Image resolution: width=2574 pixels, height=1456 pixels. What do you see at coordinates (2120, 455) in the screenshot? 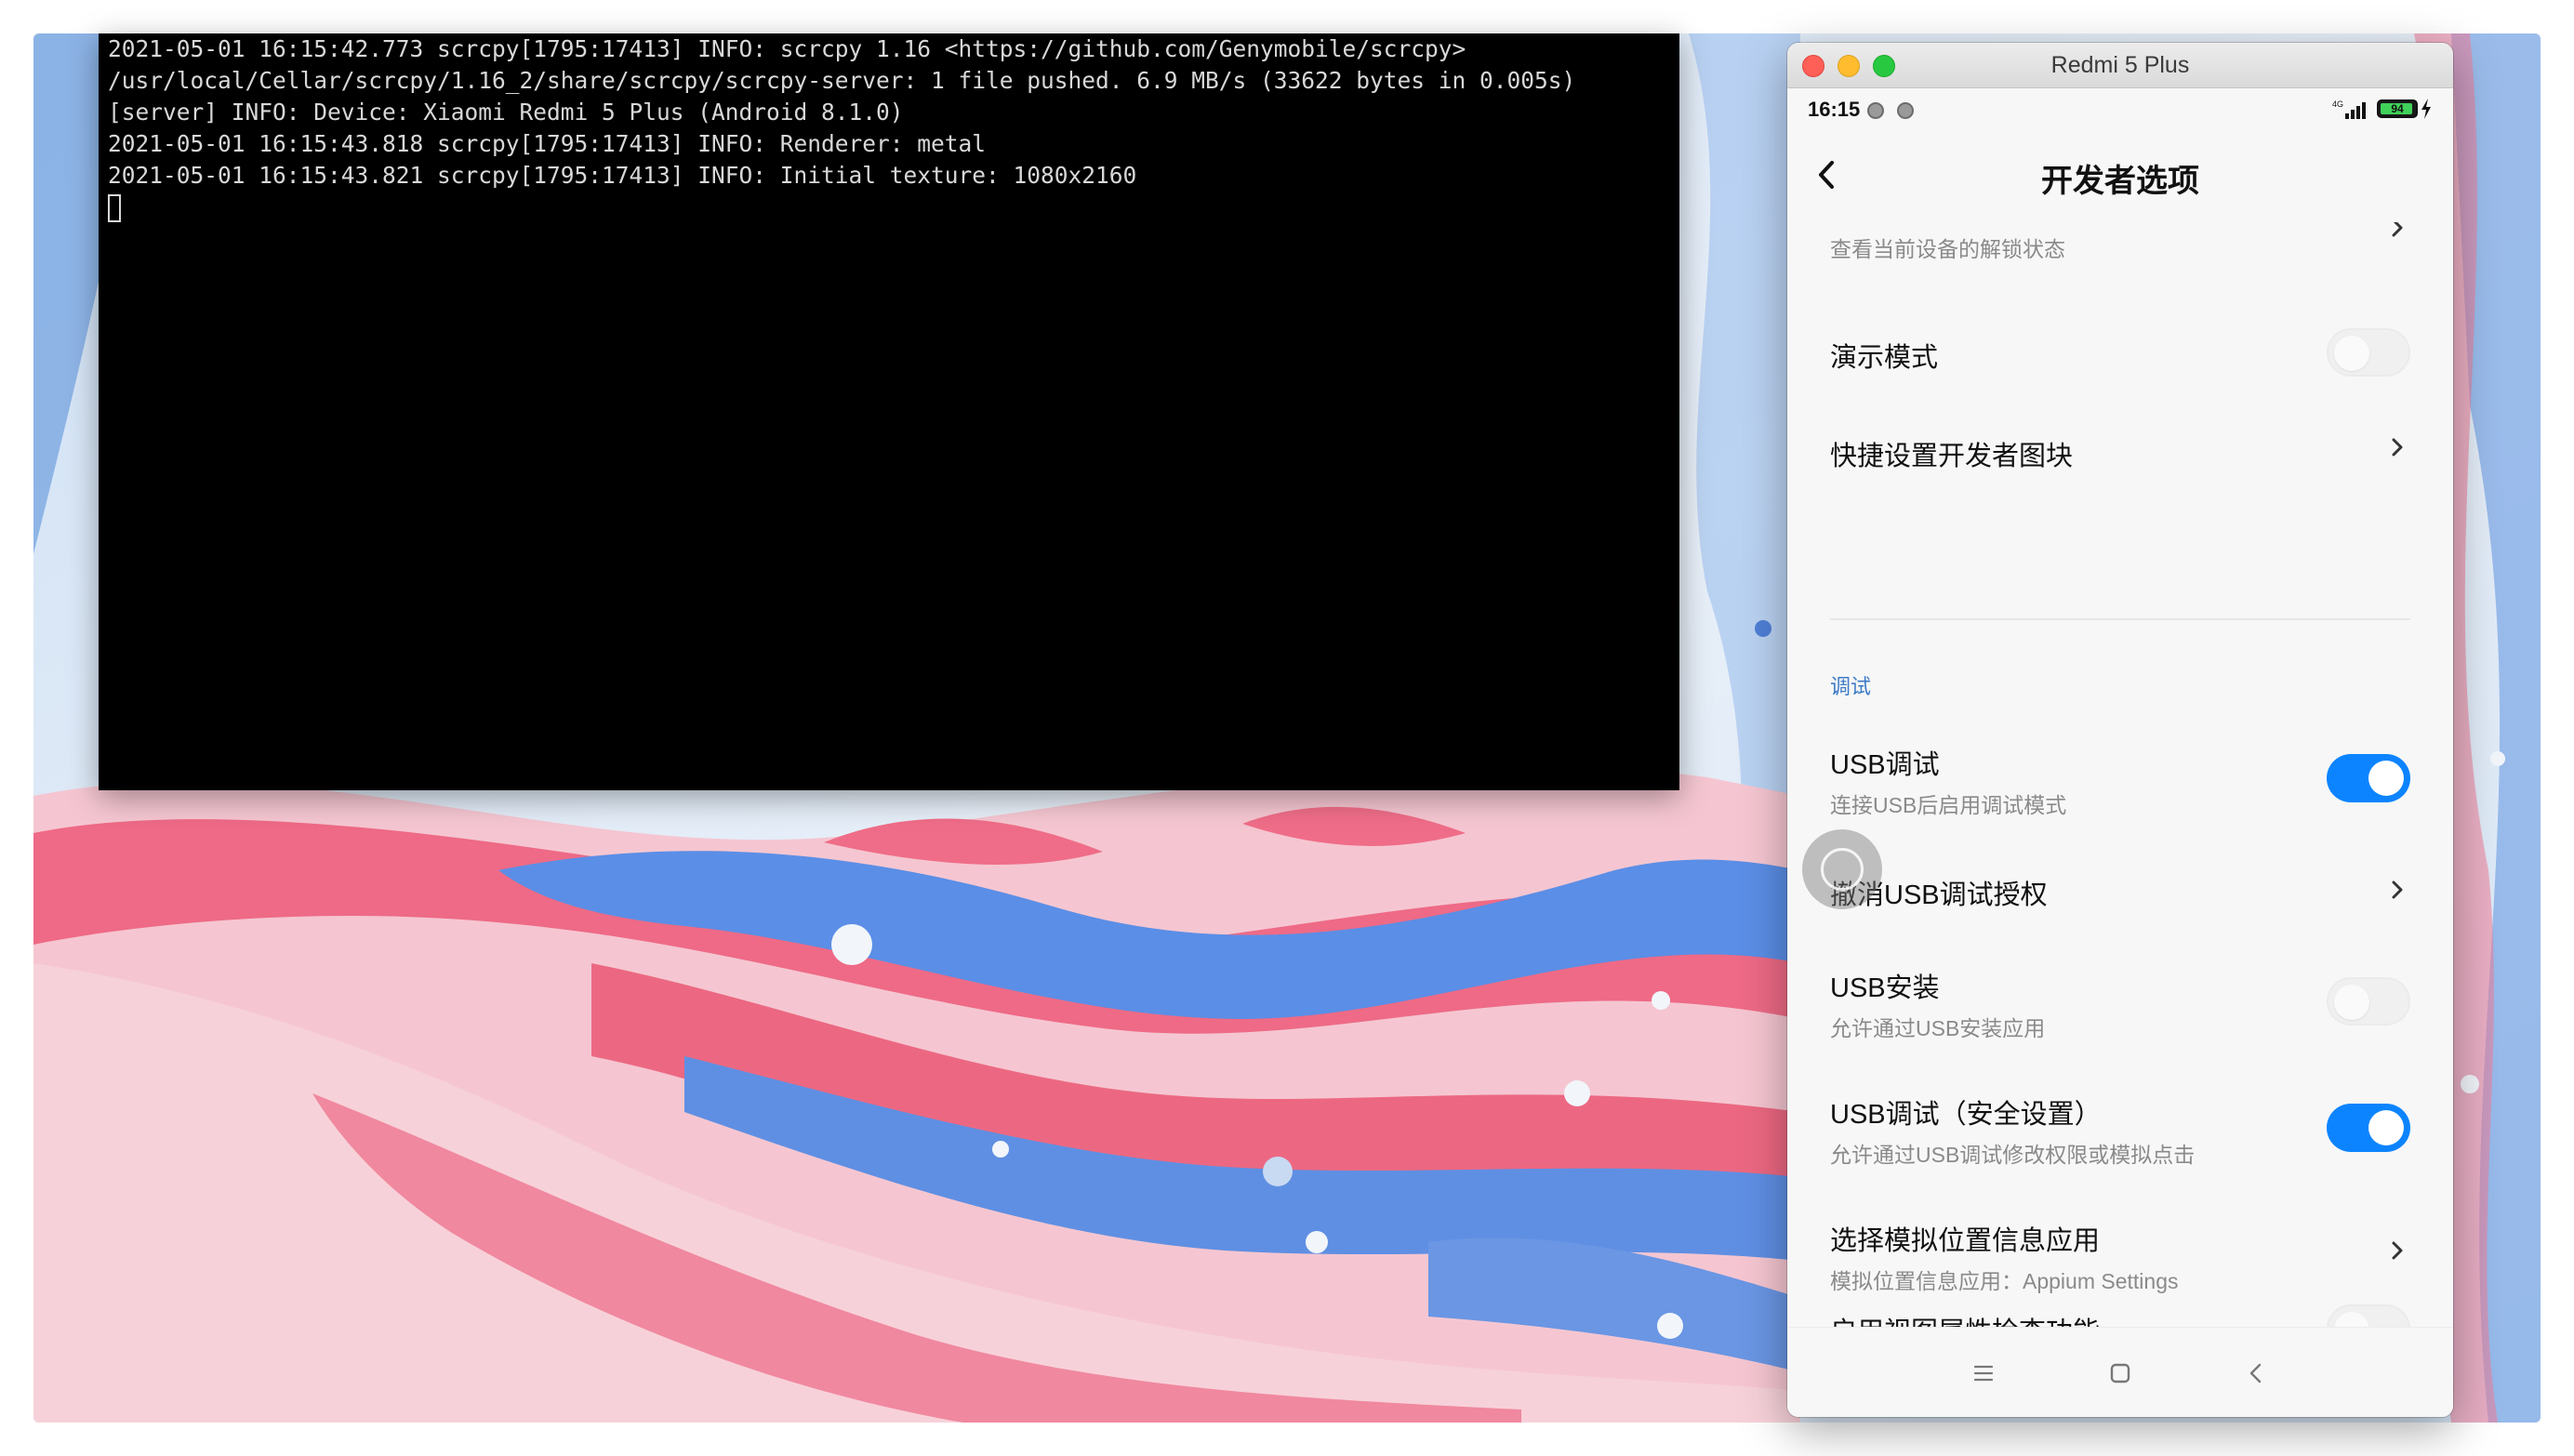
I see `settings-item-quick-tiles: 快捷设置开发者图块` at bounding box center [2120, 455].